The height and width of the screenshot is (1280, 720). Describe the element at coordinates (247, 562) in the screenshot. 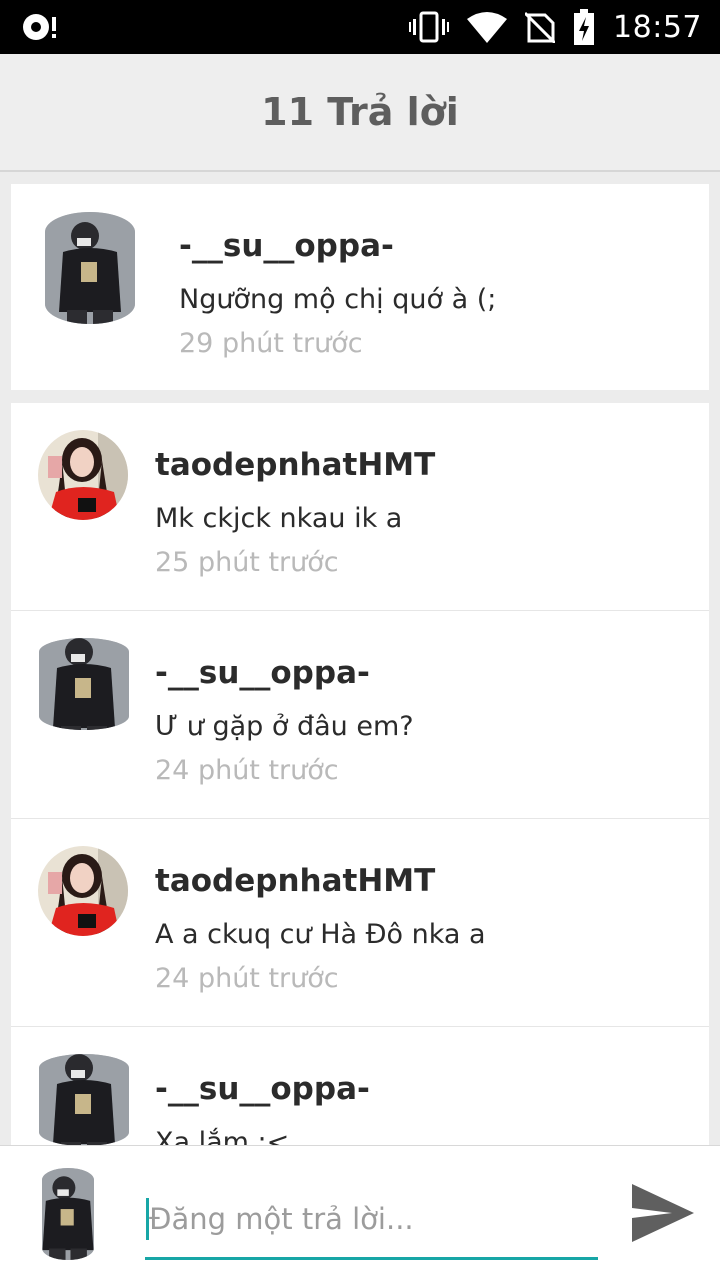

I see `reply-timestamp: 25 phút trước` at that location.